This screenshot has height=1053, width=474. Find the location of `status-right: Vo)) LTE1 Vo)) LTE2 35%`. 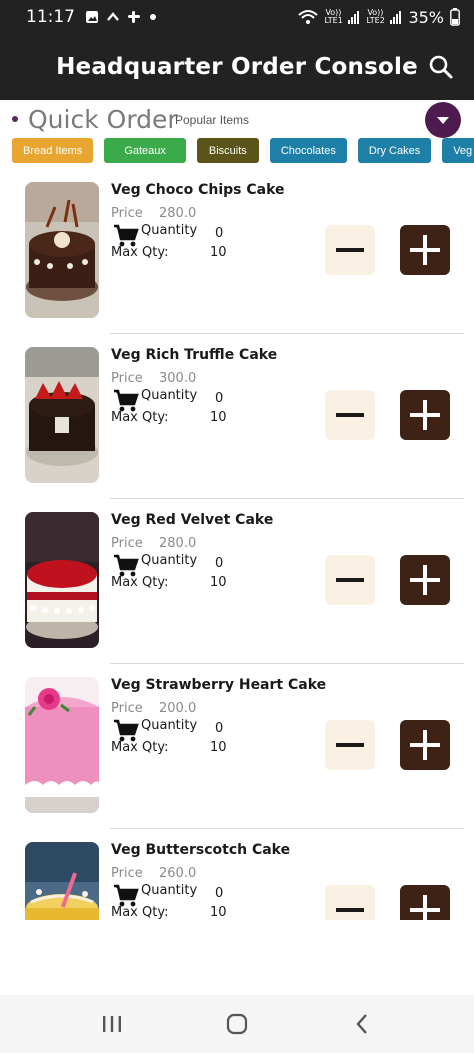

status-right: Vo)) LTE1 Vo)) LTE2 35% is located at coordinates (379, 17).